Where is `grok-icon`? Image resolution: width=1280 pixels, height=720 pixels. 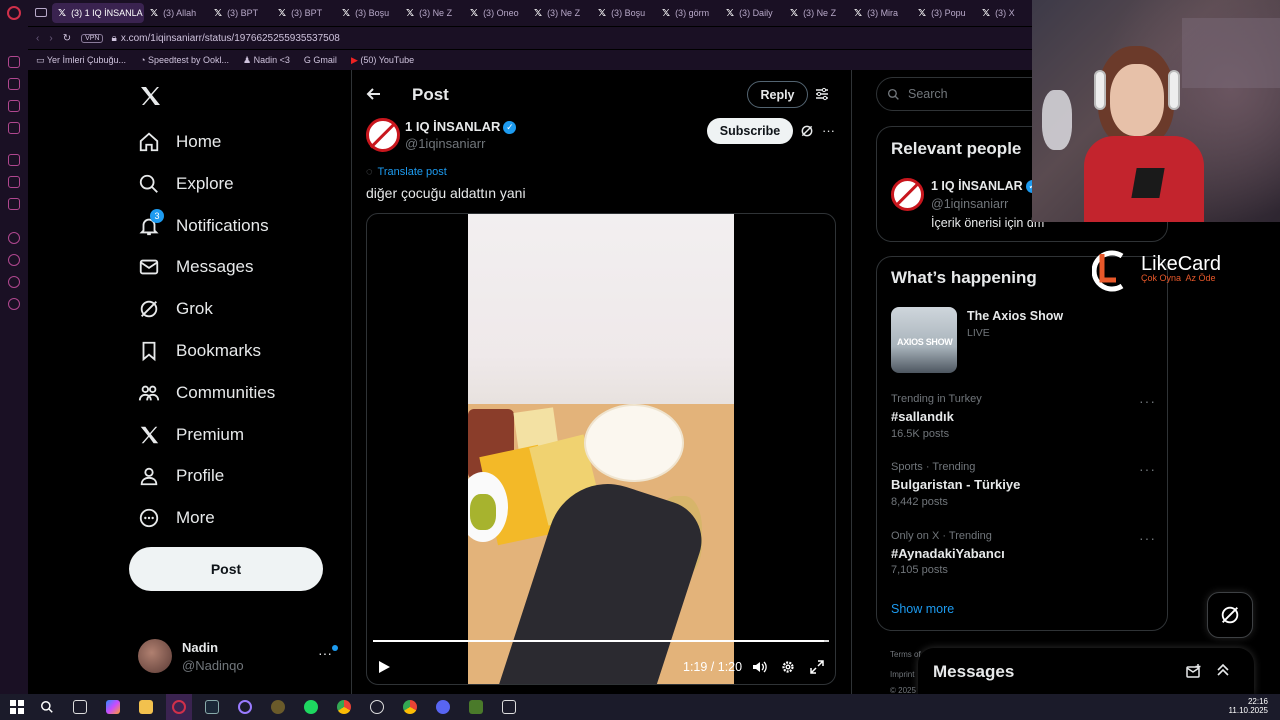 grok-icon is located at coordinates (807, 133).